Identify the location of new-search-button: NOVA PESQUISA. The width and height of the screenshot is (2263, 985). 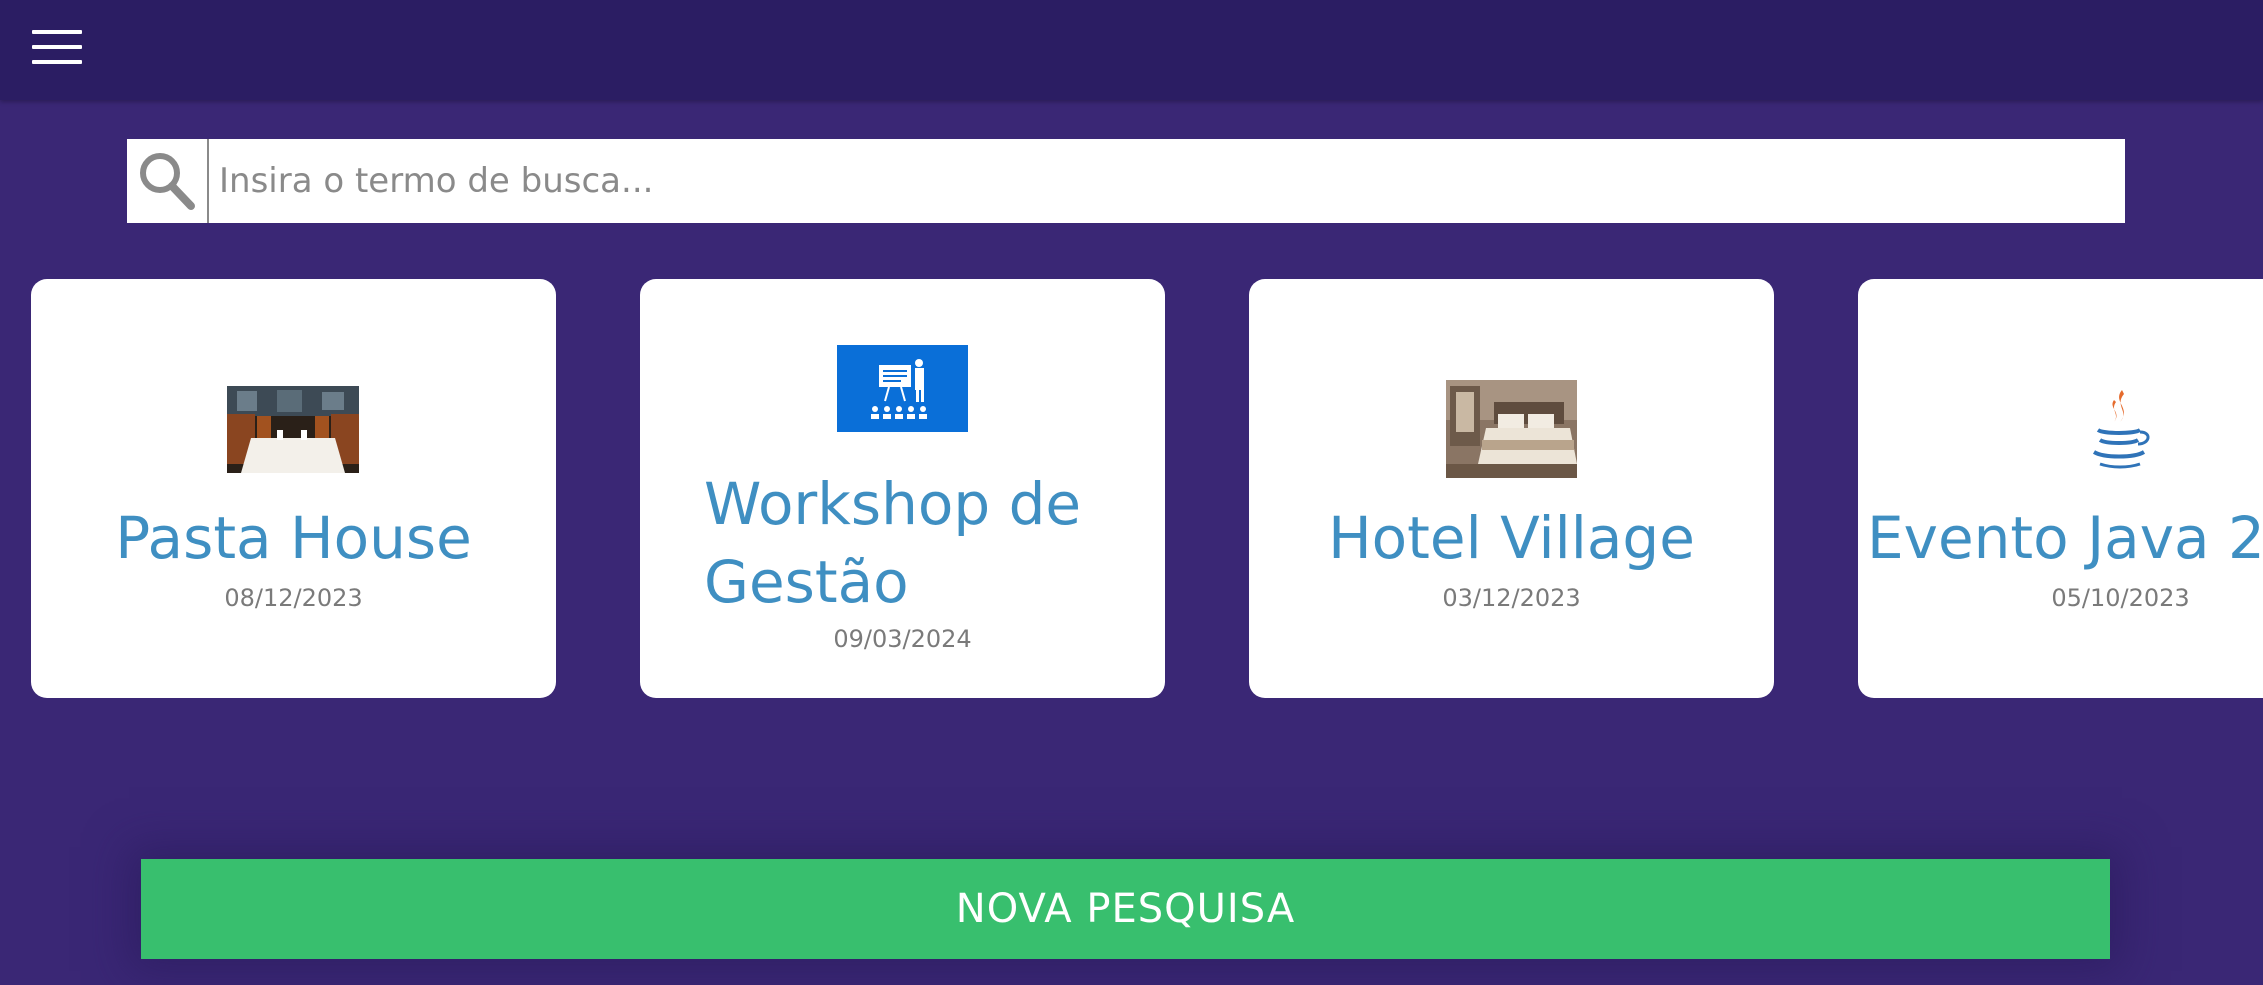
(1125, 909).